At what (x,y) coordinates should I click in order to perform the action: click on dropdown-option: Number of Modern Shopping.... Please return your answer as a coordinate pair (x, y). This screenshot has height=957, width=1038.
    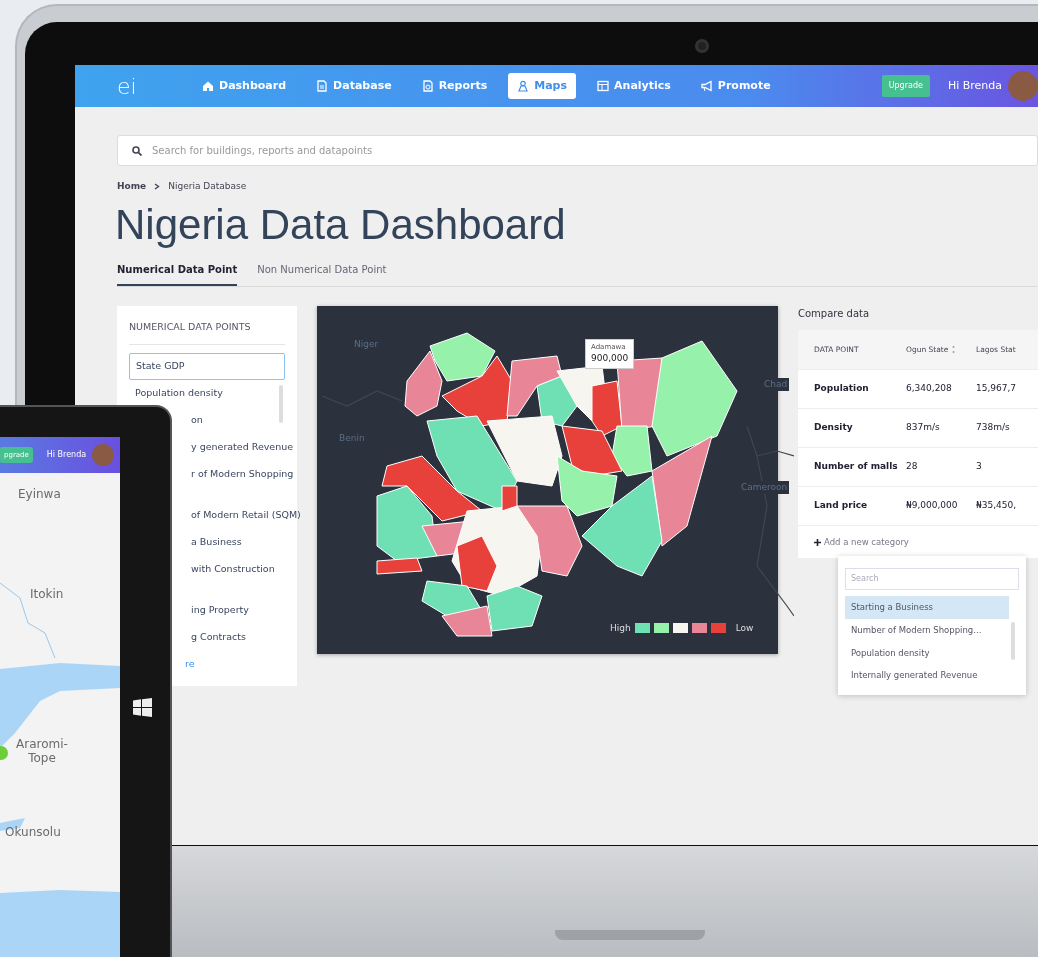
    Looking at the image, I should click on (927, 630).